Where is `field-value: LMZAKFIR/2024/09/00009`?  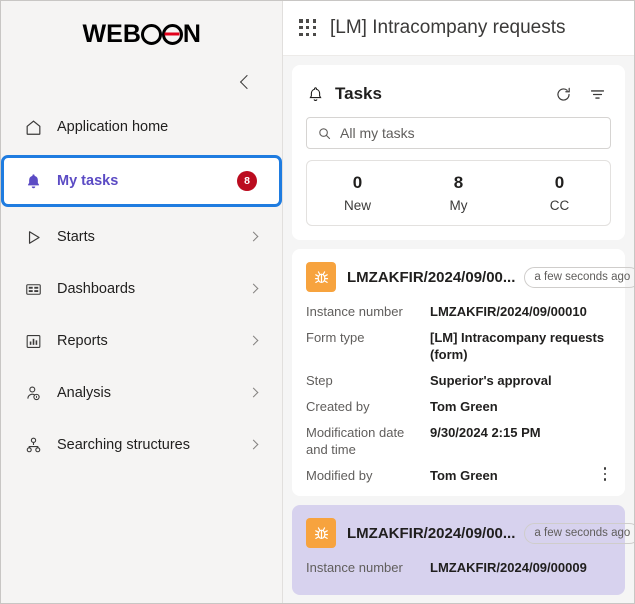 field-value: LMZAKFIR/2024/09/00009 is located at coordinates (508, 567).